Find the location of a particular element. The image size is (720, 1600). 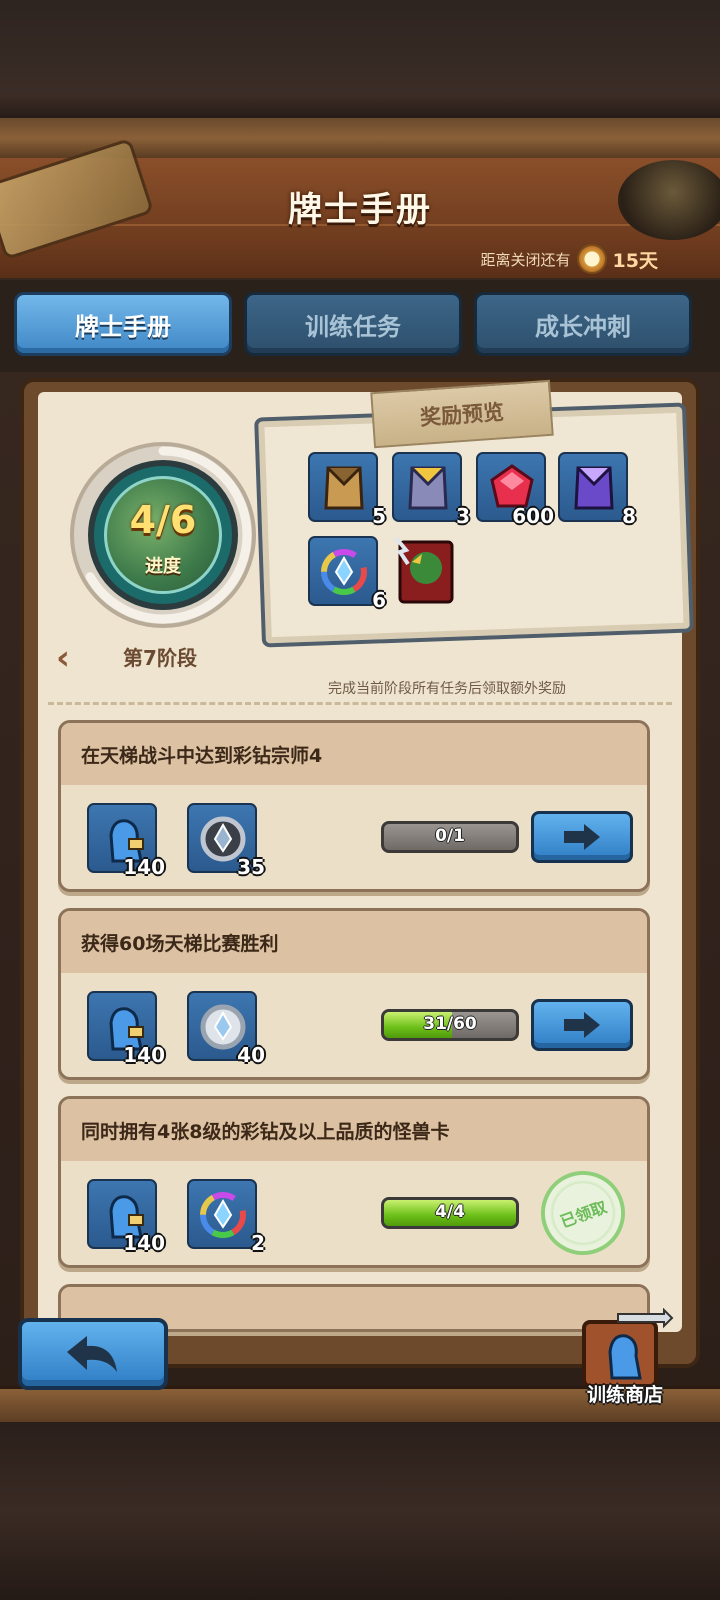

purple-card-pack-icon is located at coordinates (594, 488).